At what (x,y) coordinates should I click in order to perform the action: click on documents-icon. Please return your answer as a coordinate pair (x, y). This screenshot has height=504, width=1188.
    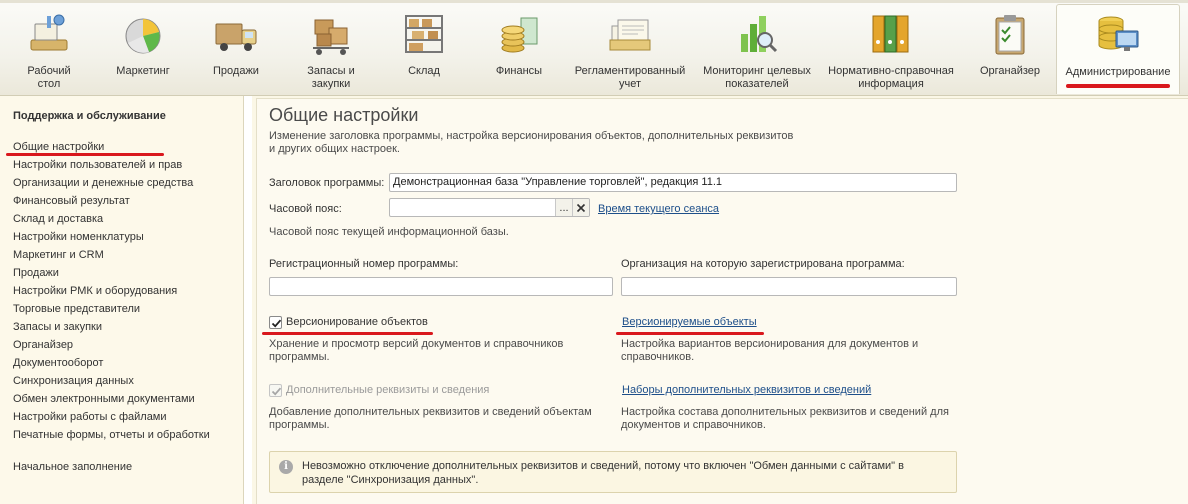
    Looking at the image, I should click on (630, 35).